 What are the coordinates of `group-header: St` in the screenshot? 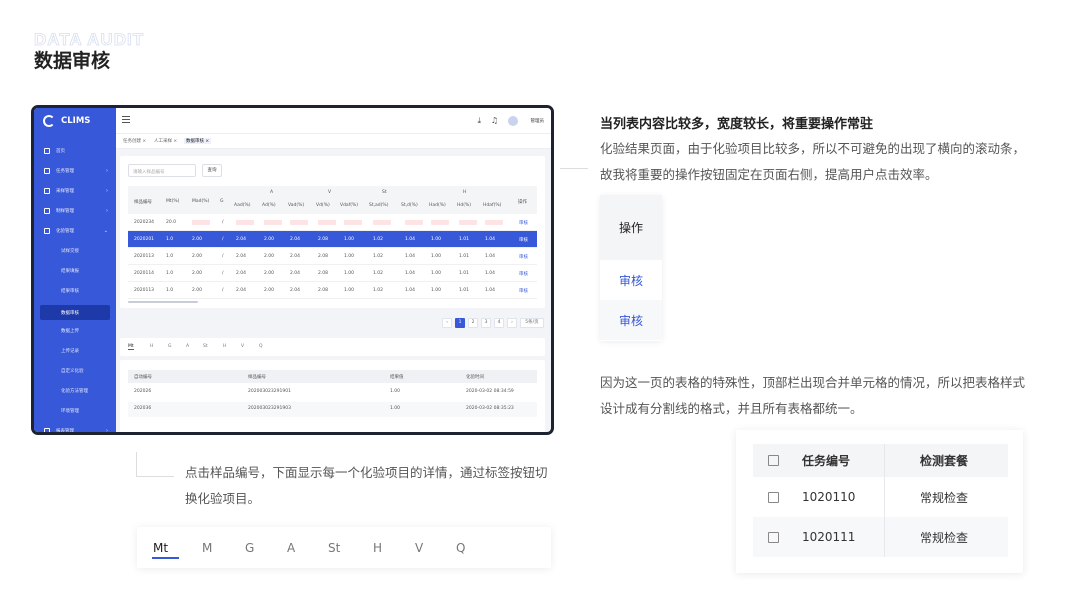 It's located at (384, 192).